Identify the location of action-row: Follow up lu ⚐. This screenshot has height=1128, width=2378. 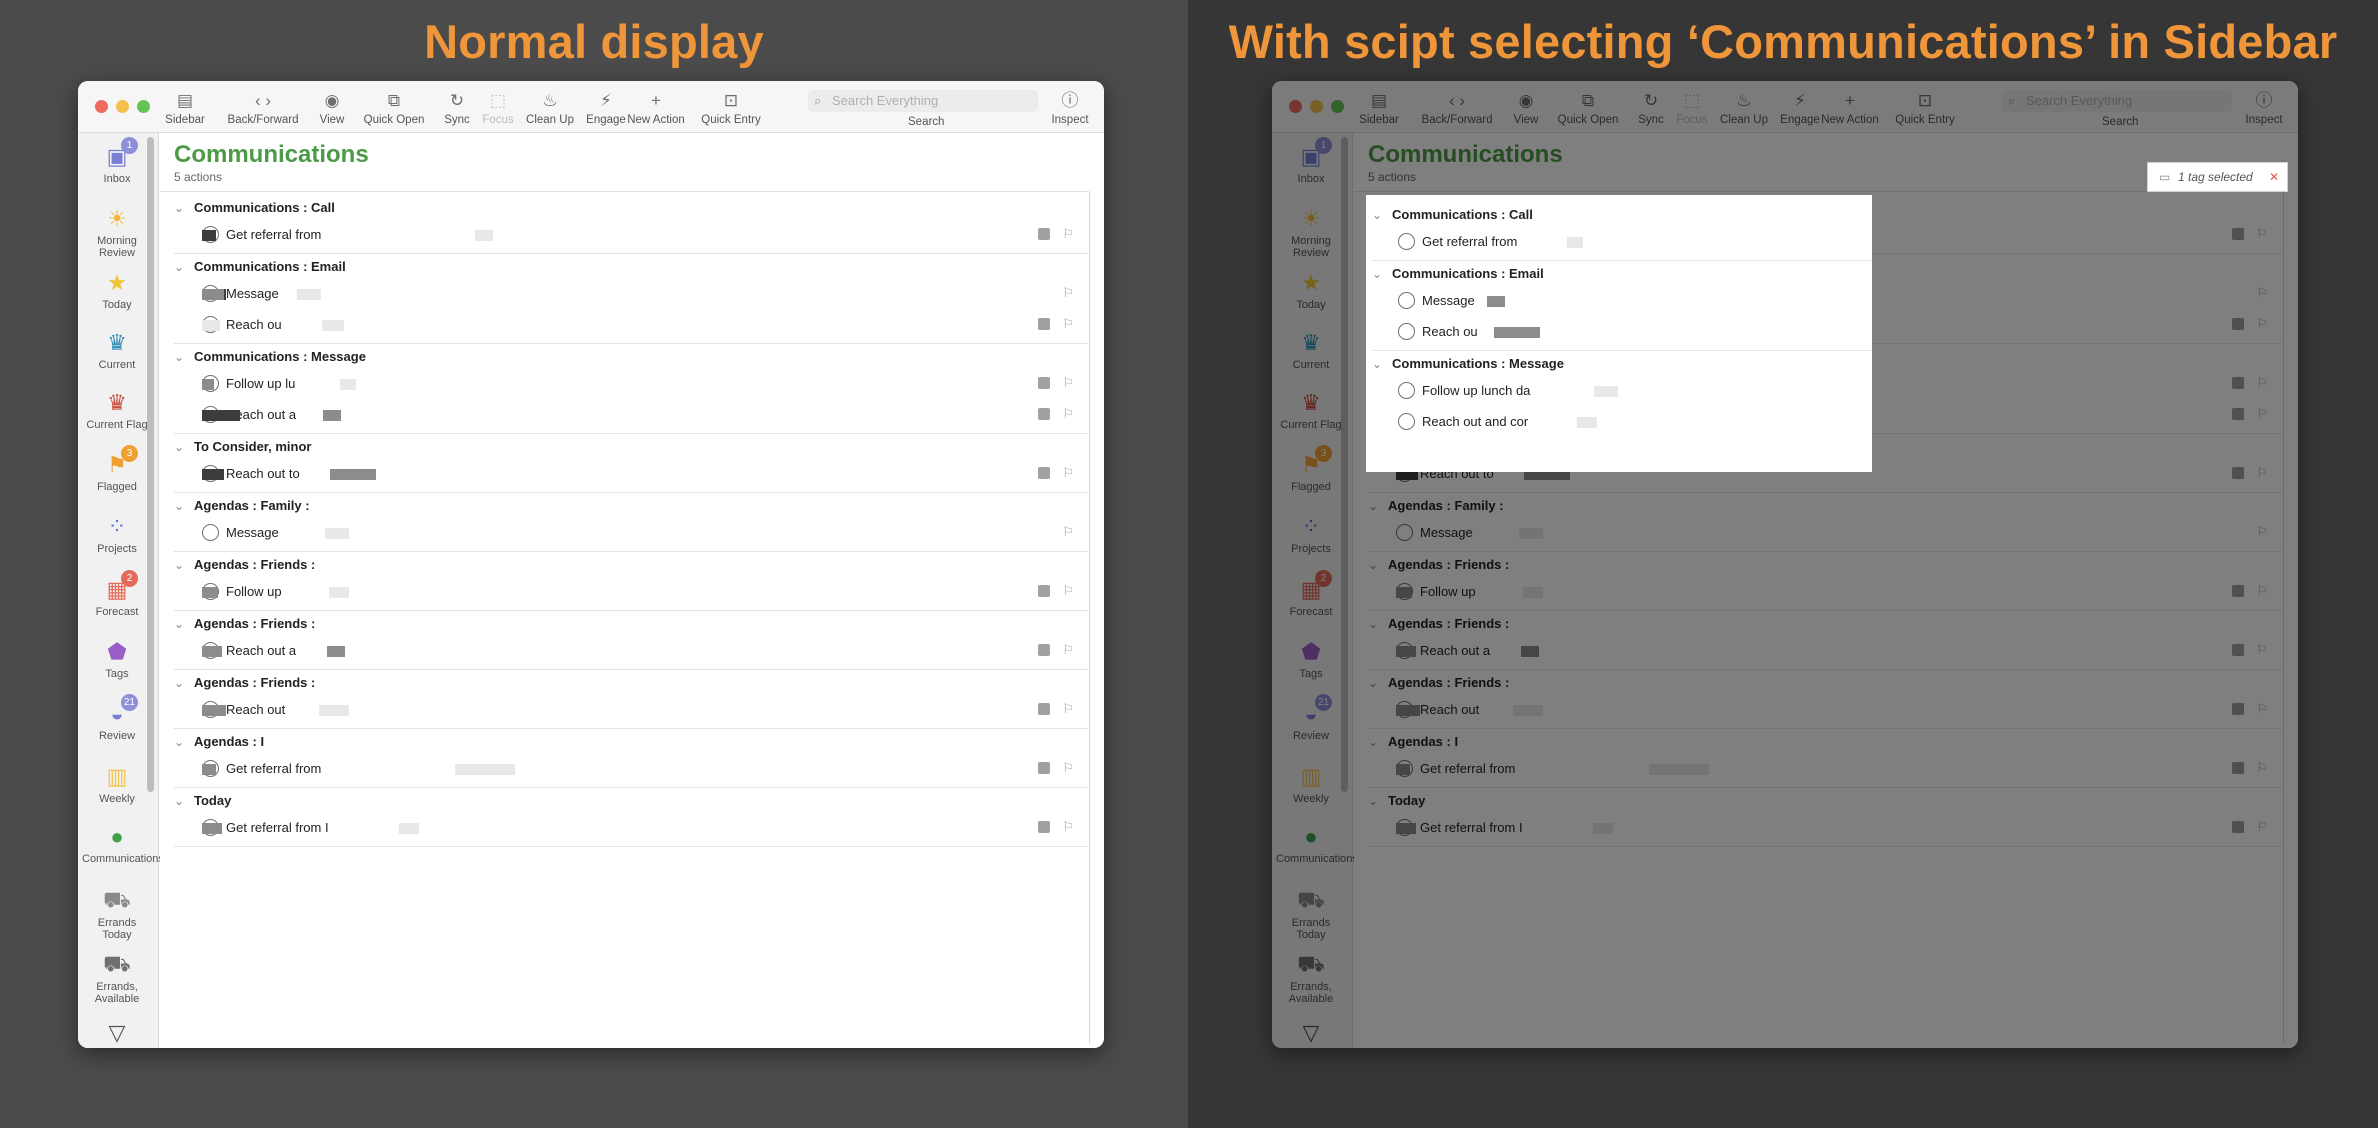
(645, 384).